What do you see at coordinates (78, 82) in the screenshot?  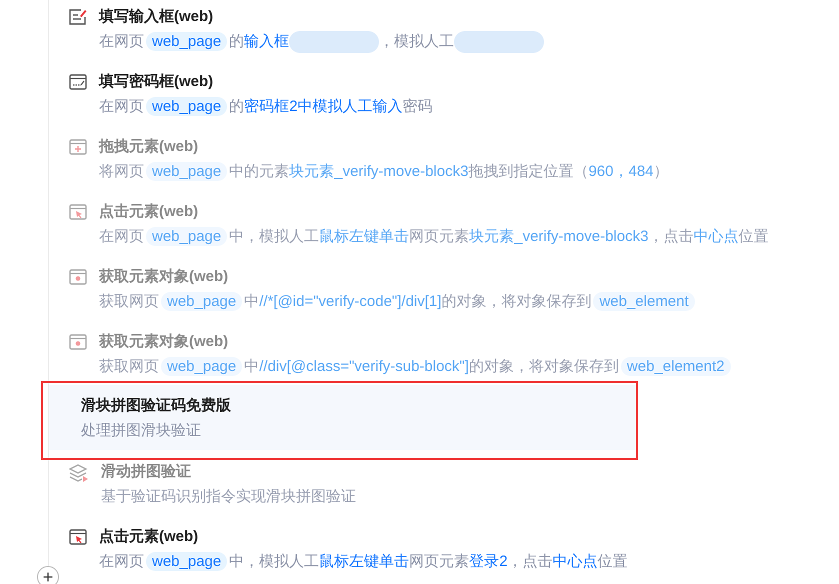 I see `password-field-icon` at bounding box center [78, 82].